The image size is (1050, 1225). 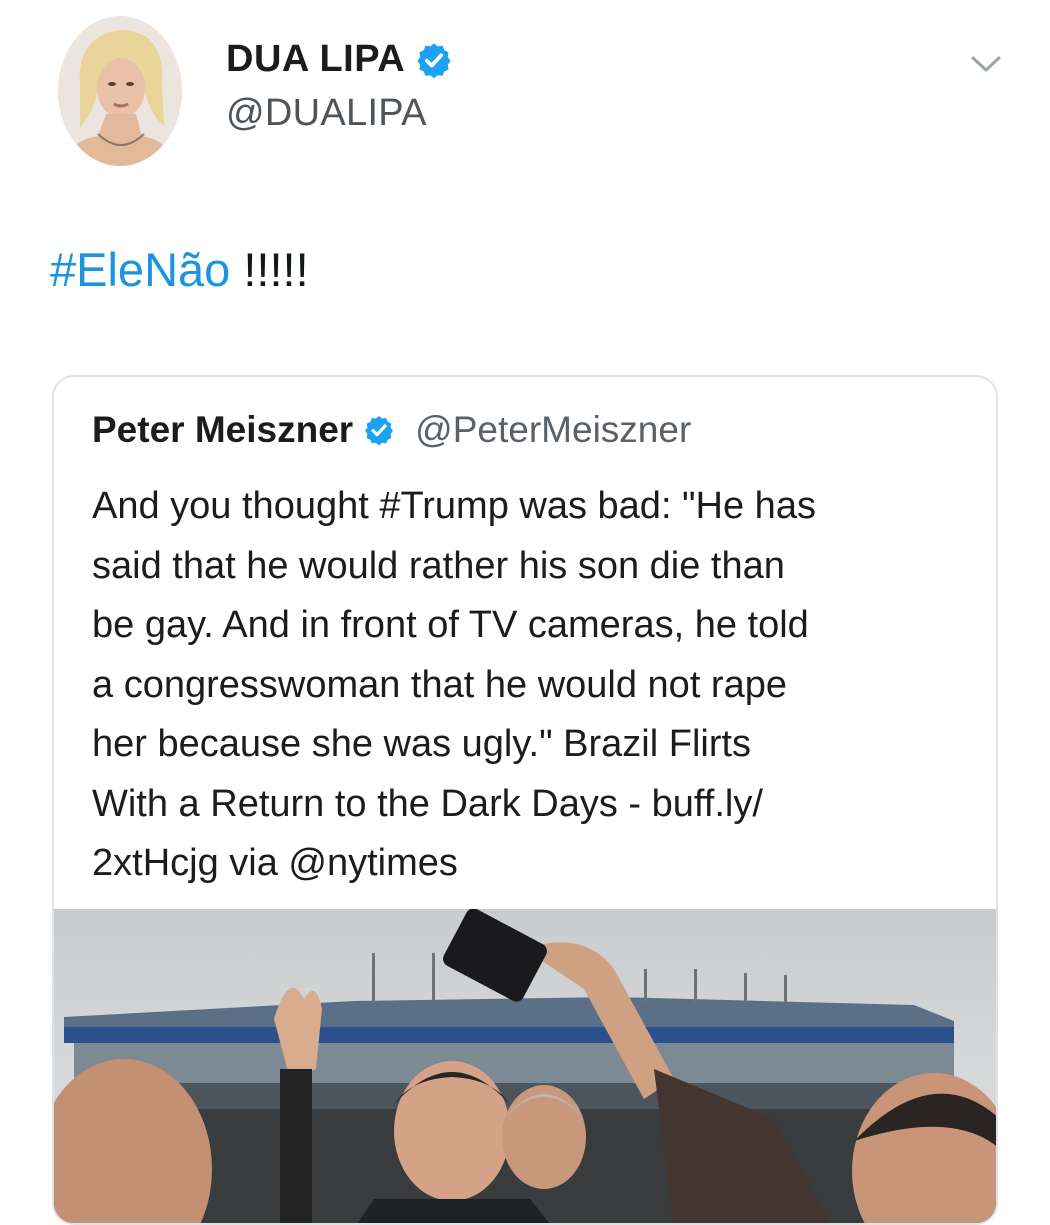 What do you see at coordinates (422, 744) in the screenshot?
I see `quoted-text-line: her because she was ugly." Brazil Flirts` at bounding box center [422, 744].